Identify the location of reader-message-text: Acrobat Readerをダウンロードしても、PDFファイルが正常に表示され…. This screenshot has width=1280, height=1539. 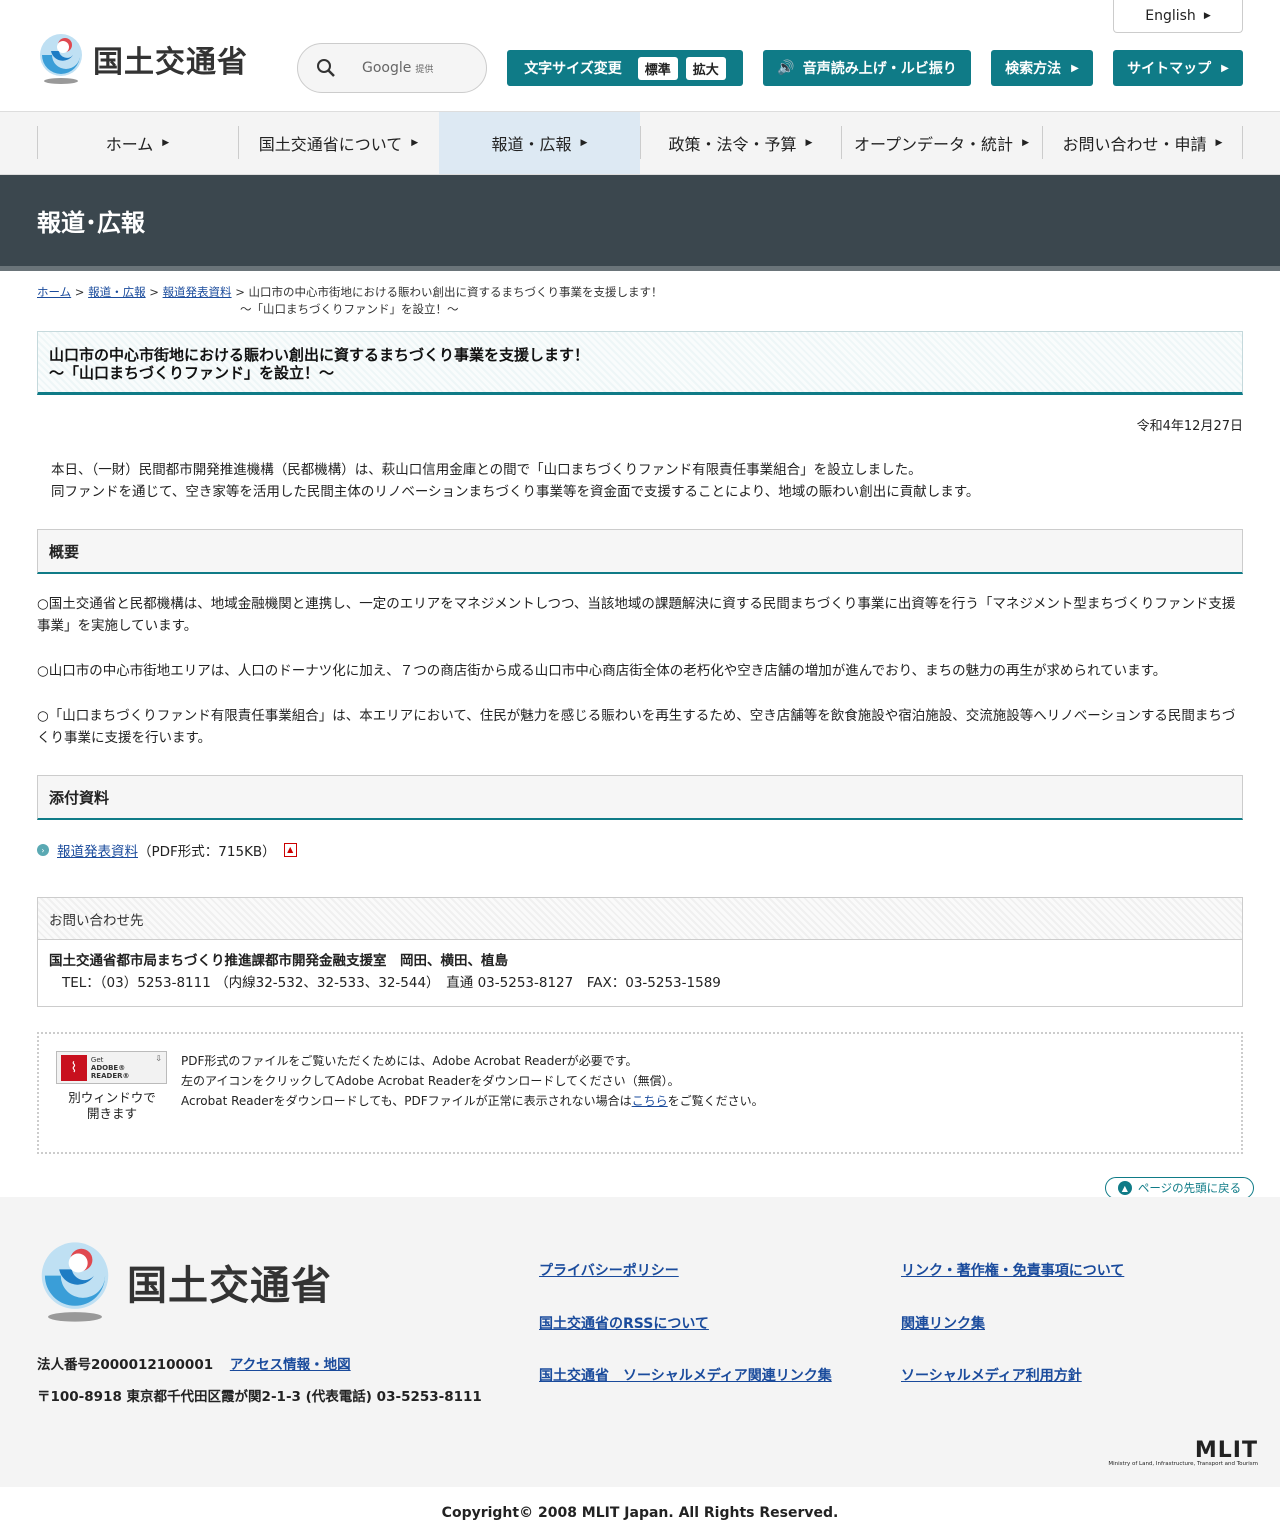
(406, 1101).